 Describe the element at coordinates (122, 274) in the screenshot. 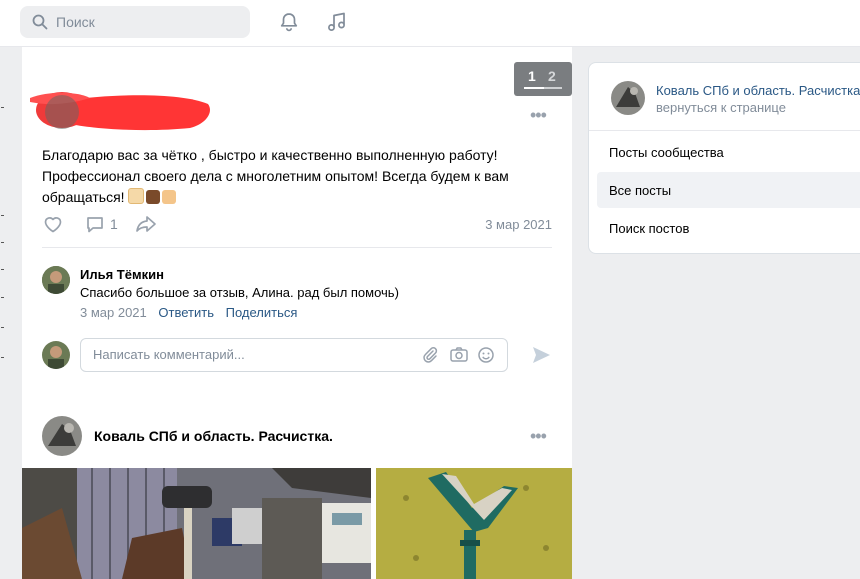

I see `comment-author: Илья Тёмкин` at that location.